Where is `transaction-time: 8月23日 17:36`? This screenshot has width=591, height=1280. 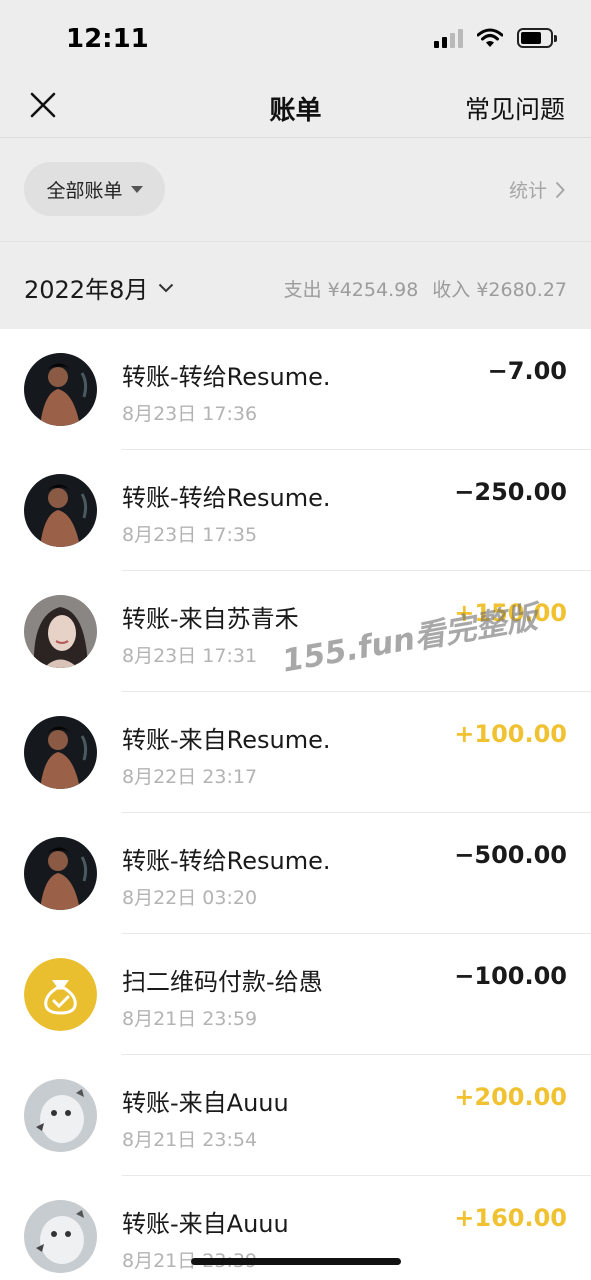
transaction-time: 8月23日 17:36 is located at coordinates (190, 414).